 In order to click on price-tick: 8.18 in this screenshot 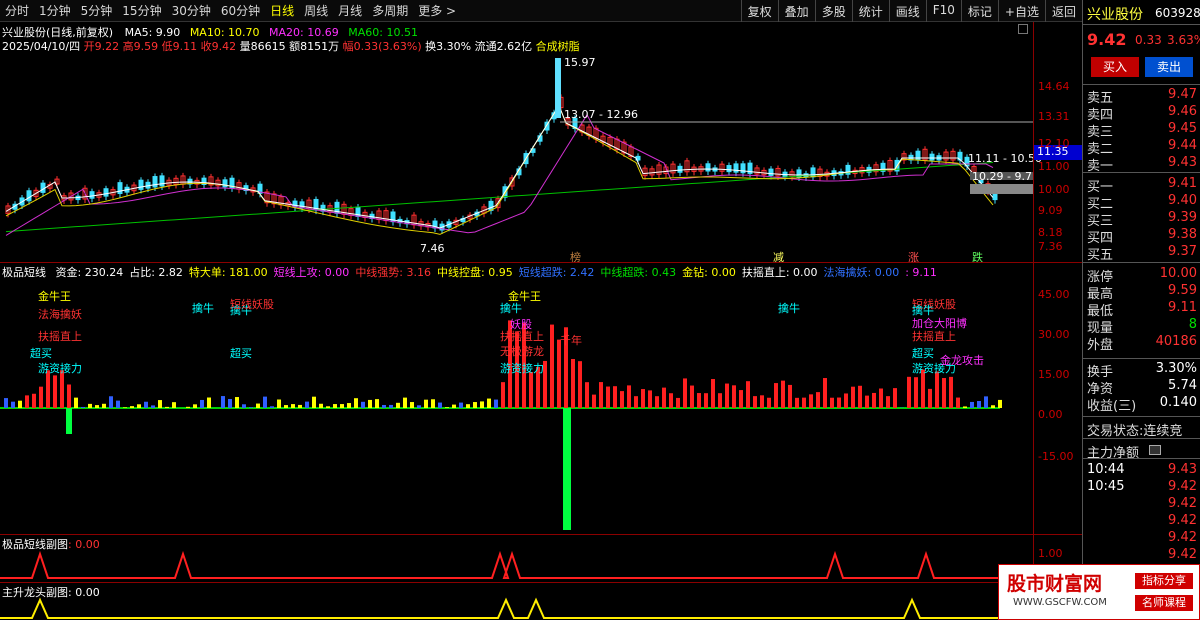, I will do `click(1050, 232)`.